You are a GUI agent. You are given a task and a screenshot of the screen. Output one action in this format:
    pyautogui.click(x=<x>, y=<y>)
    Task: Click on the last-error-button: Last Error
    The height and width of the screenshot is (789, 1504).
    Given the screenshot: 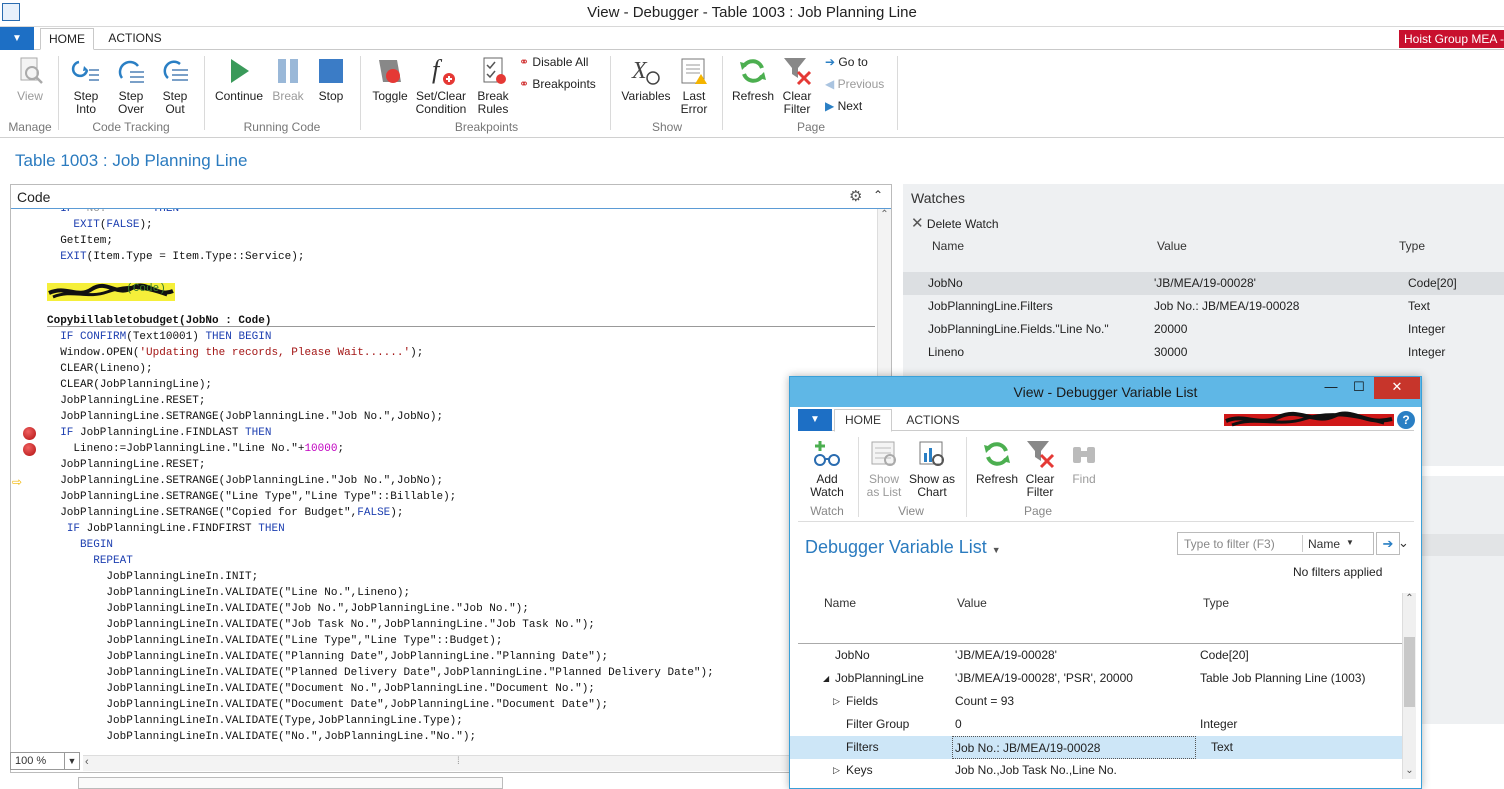 What is the action you would take?
    pyautogui.click(x=694, y=86)
    